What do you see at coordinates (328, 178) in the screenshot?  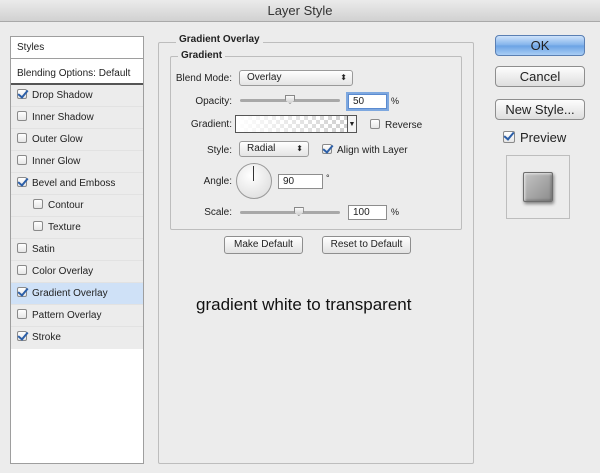 I see `angle-unit: °` at bounding box center [328, 178].